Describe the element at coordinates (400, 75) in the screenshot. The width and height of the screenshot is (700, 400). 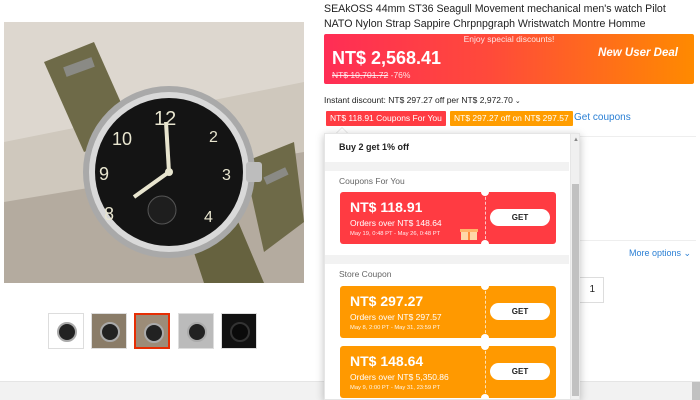
I see `discount-percent: -76%` at that location.